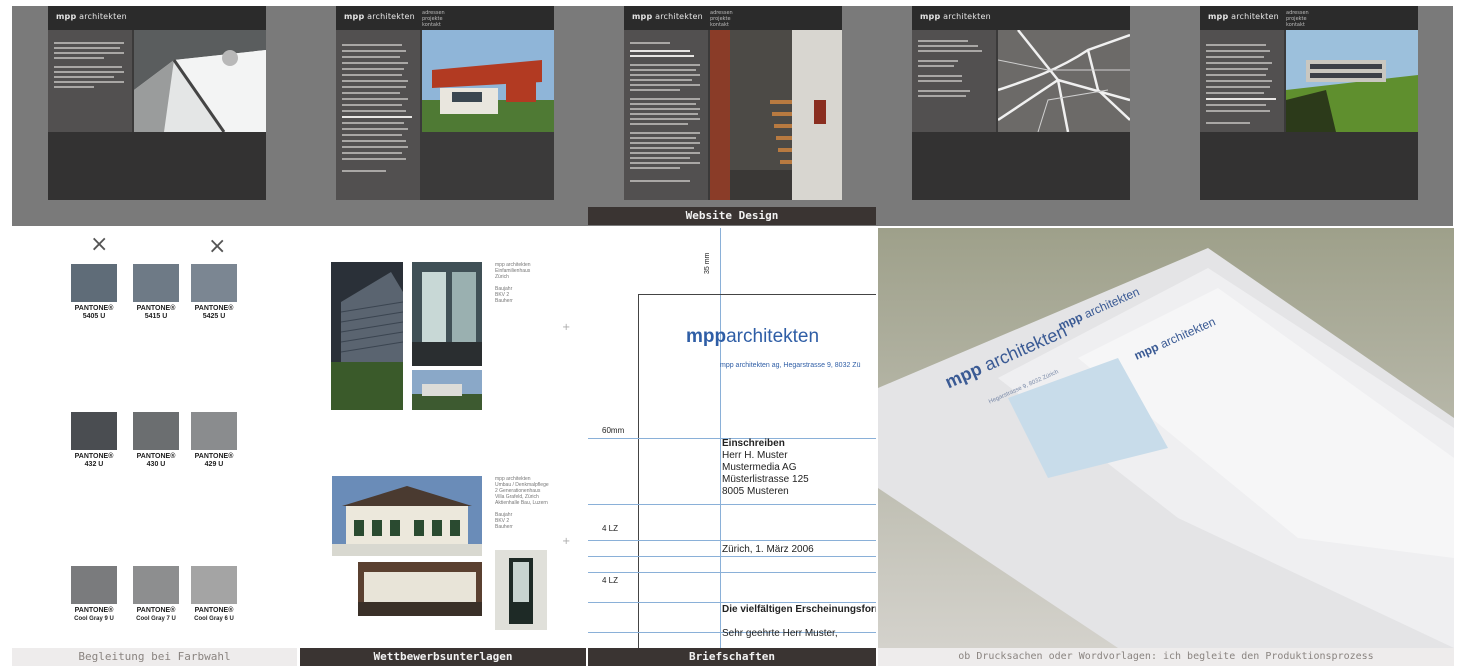 The image size is (1458, 666). I want to click on dimension-60mm: 60mm, so click(613, 430).